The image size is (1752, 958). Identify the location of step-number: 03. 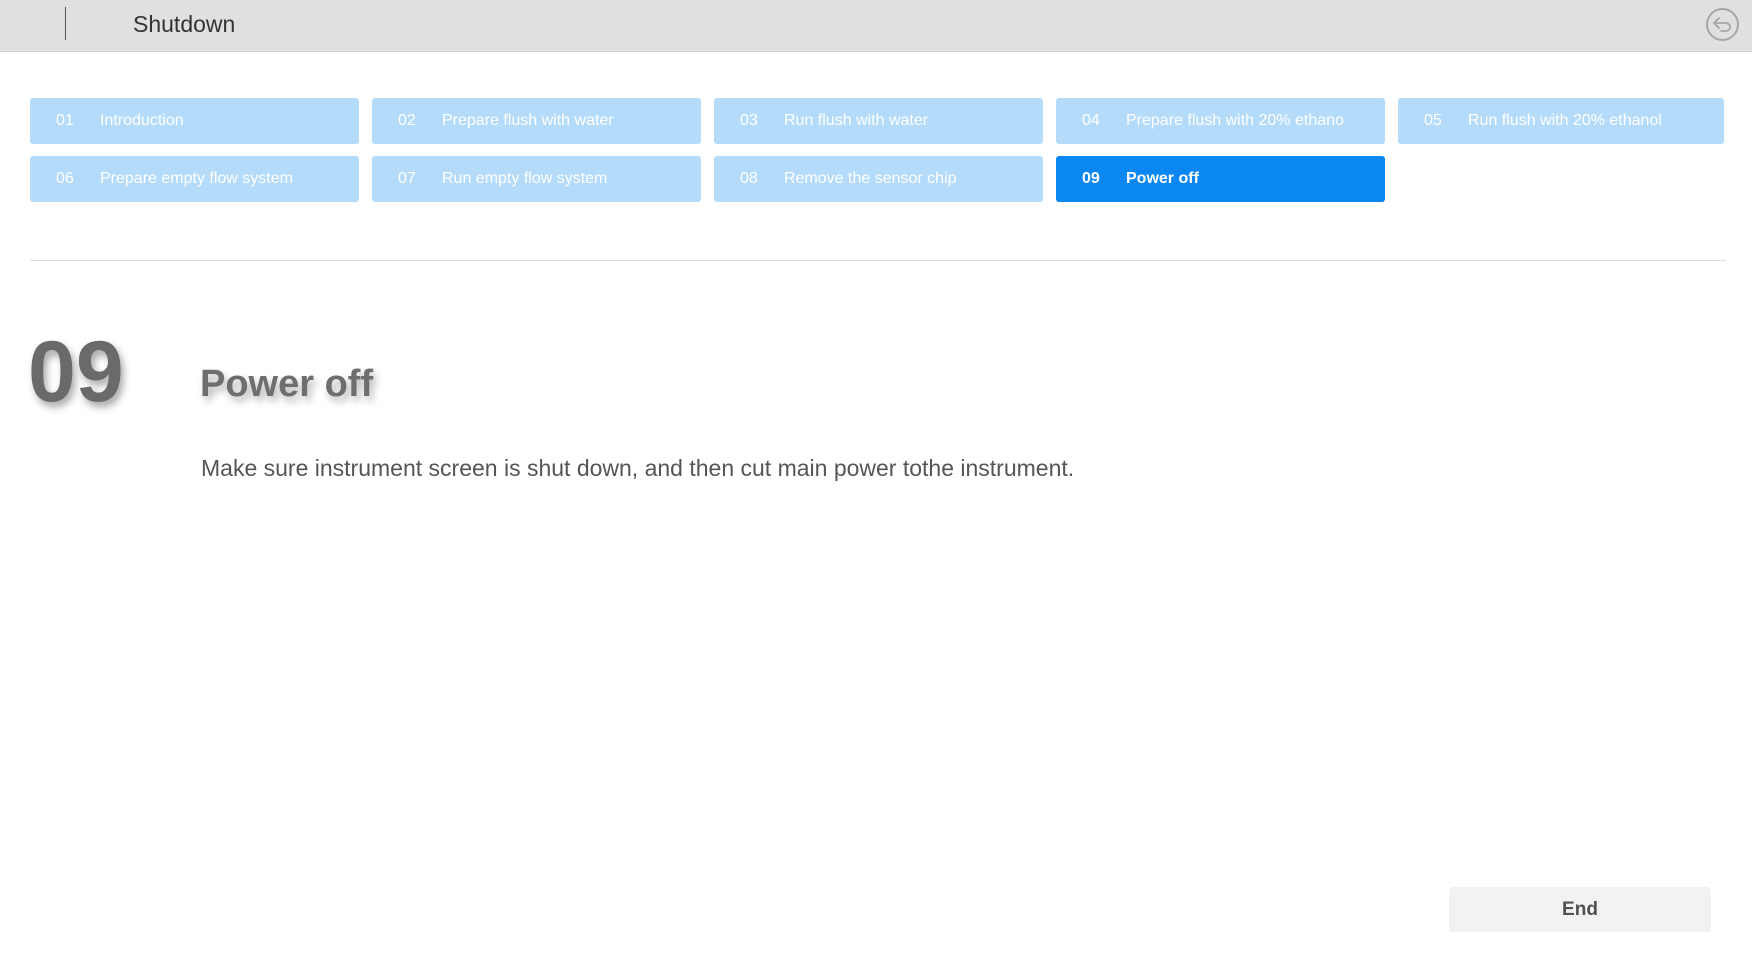
(749, 120).